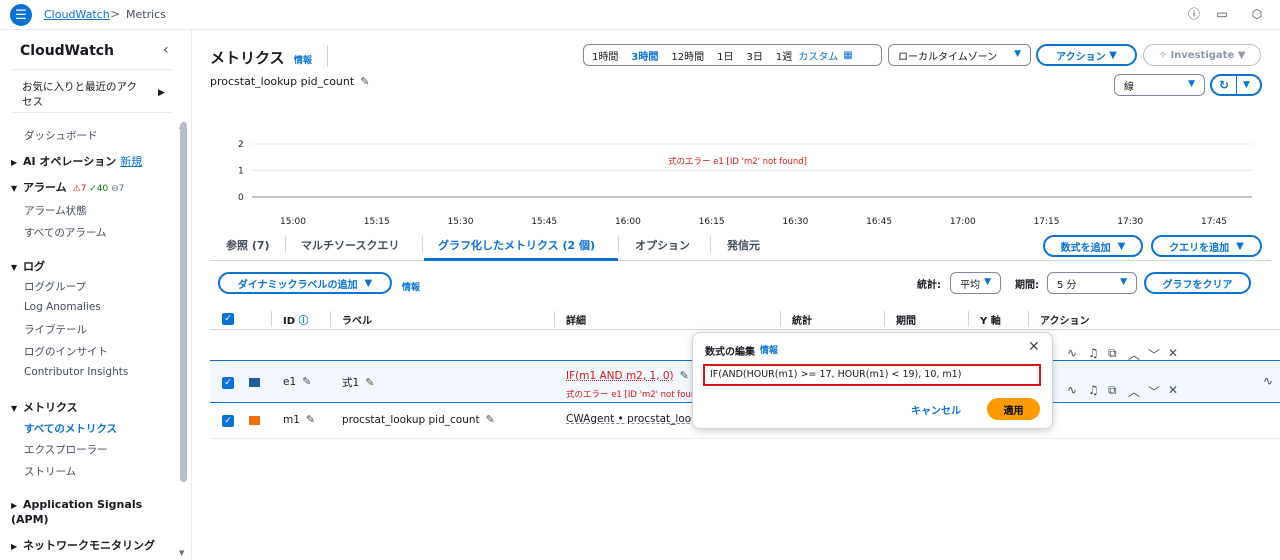 The image size is (1280, 560). What do you see at coordinates (975, 283) in the screenshot?
I see `stat-select: 平均 ▼` at bounding box center [975, 283].